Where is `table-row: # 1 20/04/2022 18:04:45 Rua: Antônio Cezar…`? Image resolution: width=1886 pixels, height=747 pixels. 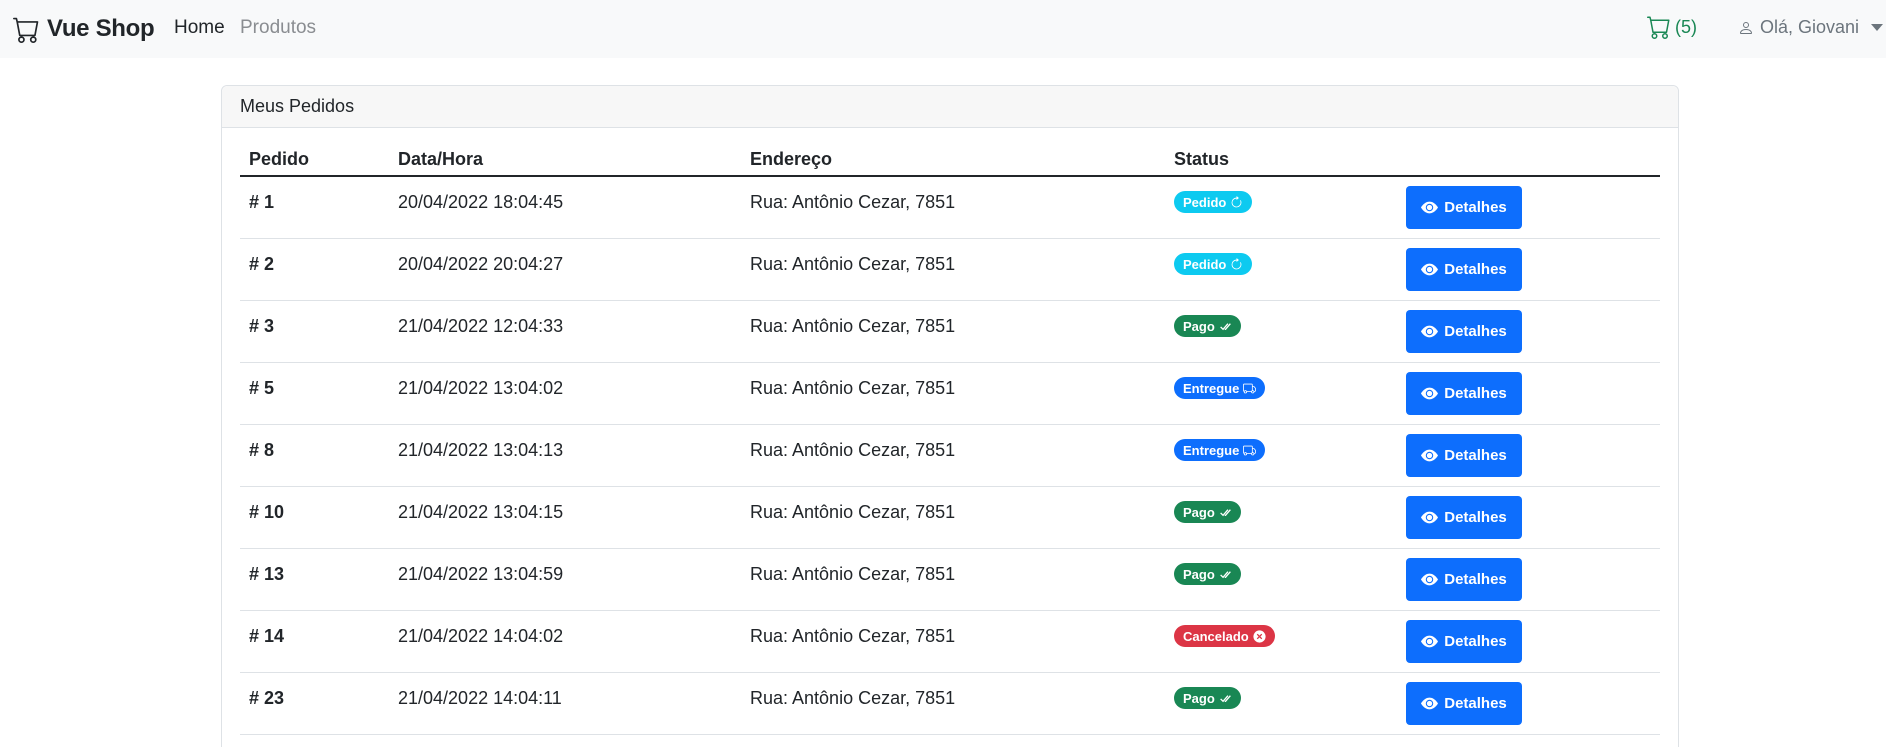
table-row: # 1 20/04/2022 18:04:45 Rua: Antônio Cezar… is located at coordinates (950, 208).